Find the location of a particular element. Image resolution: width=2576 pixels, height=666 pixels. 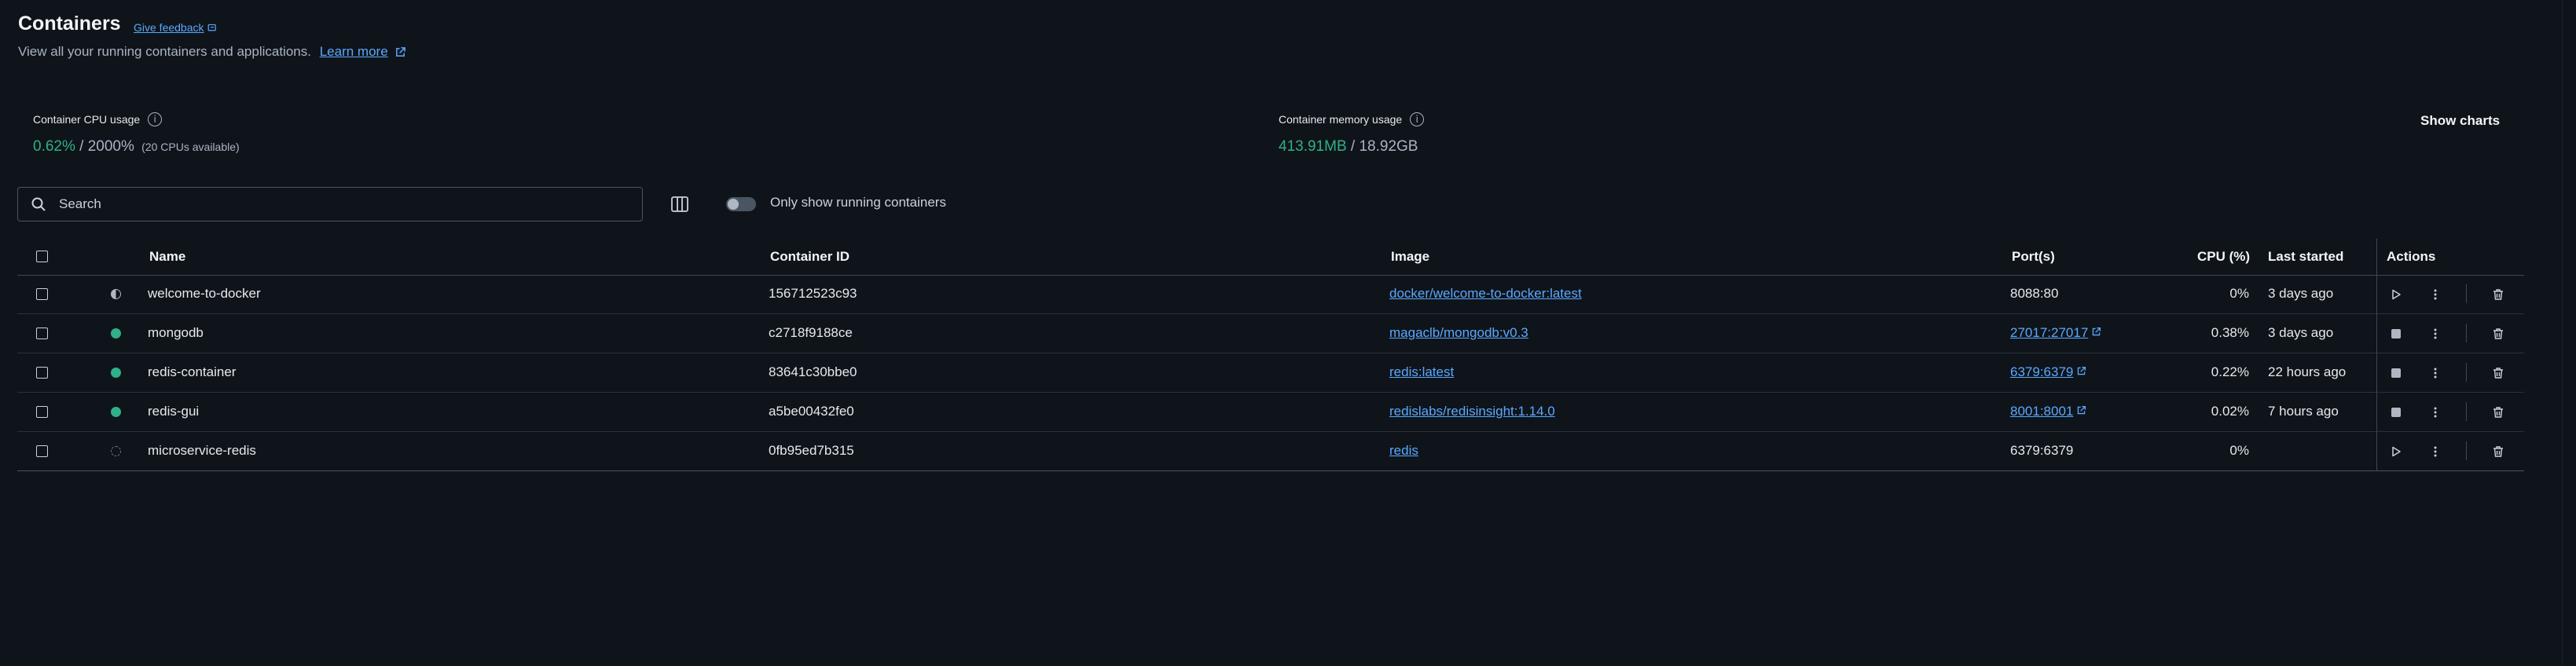

show-charts-button: Show charts is located at coordinates (2460, 121).